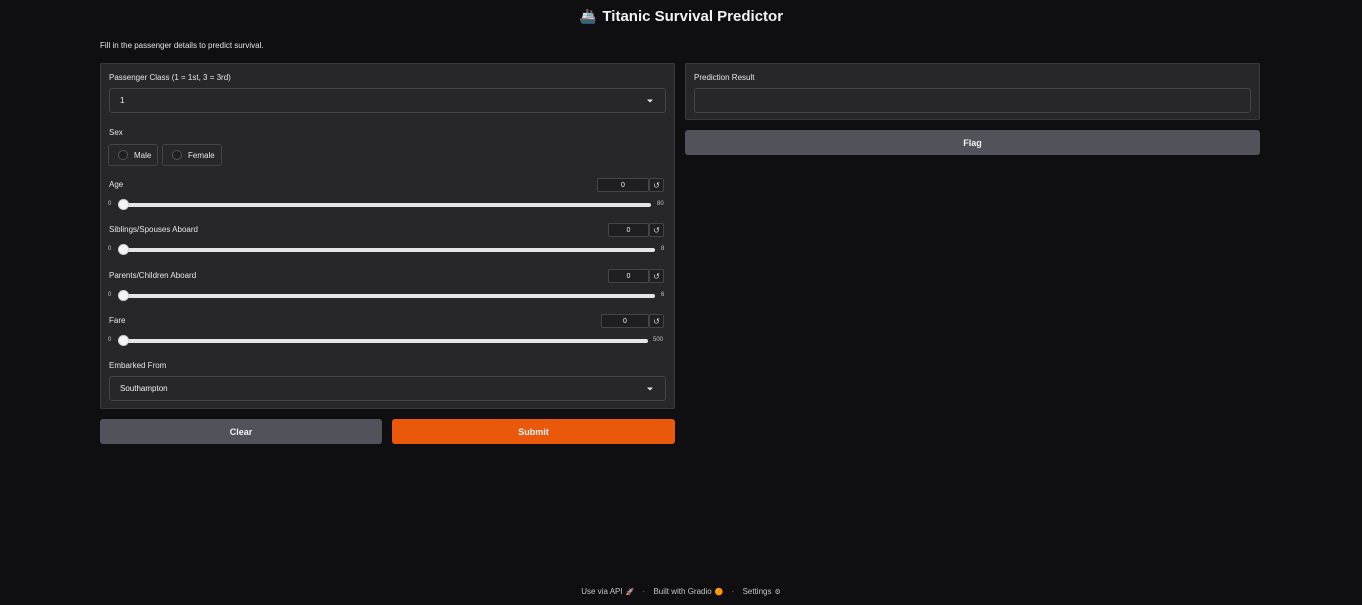 Image resolution: width=1362 pixels, height=605 pixels. Describe the element at coordinates (123, 340) in the screenshot. I see `fare-slider-thumb` at that location.